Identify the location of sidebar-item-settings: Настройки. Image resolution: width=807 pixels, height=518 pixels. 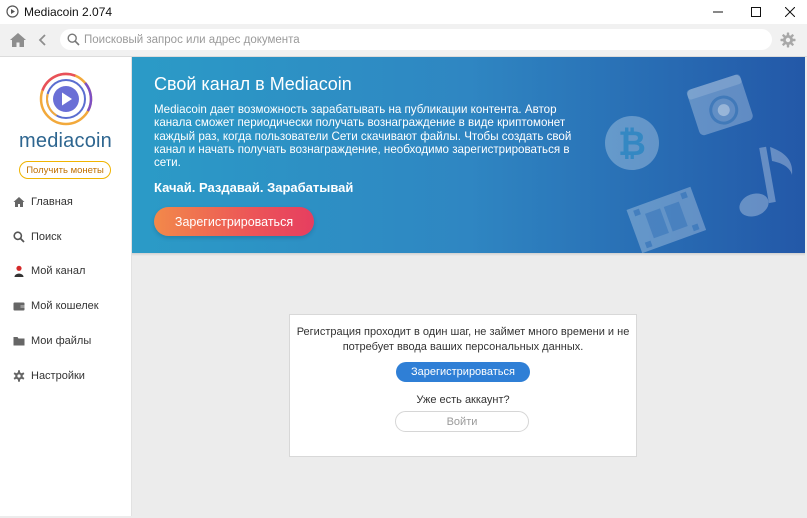
(65, 376).